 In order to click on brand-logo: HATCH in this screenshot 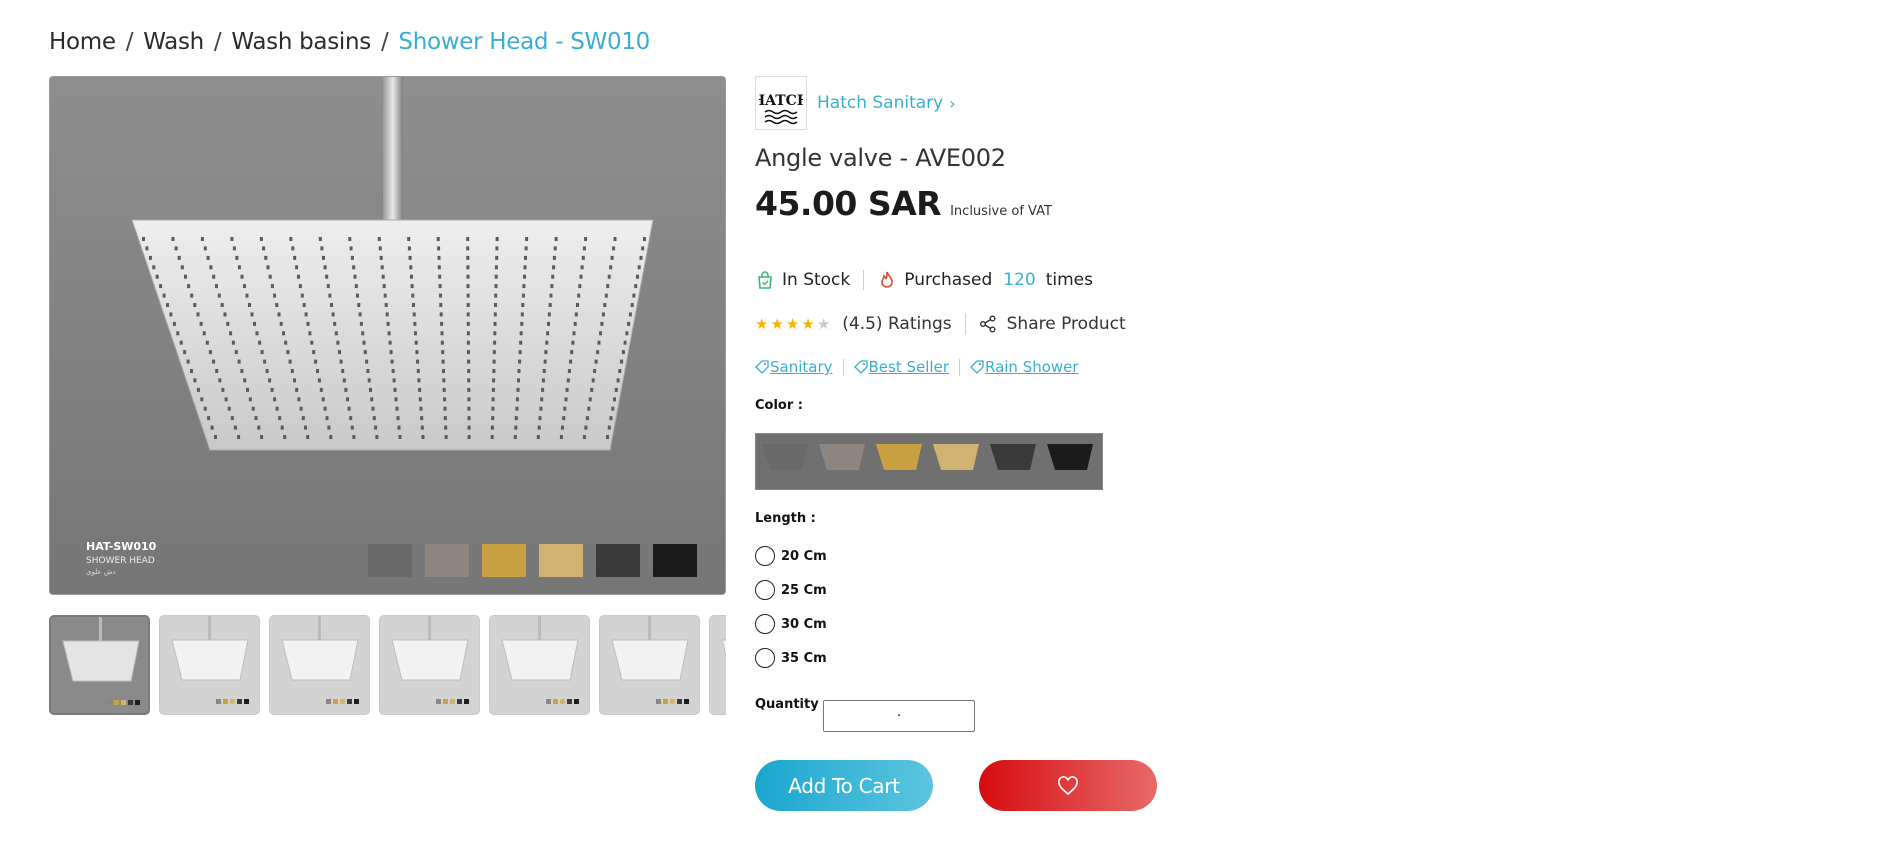, I will do `click(781, 103)`.